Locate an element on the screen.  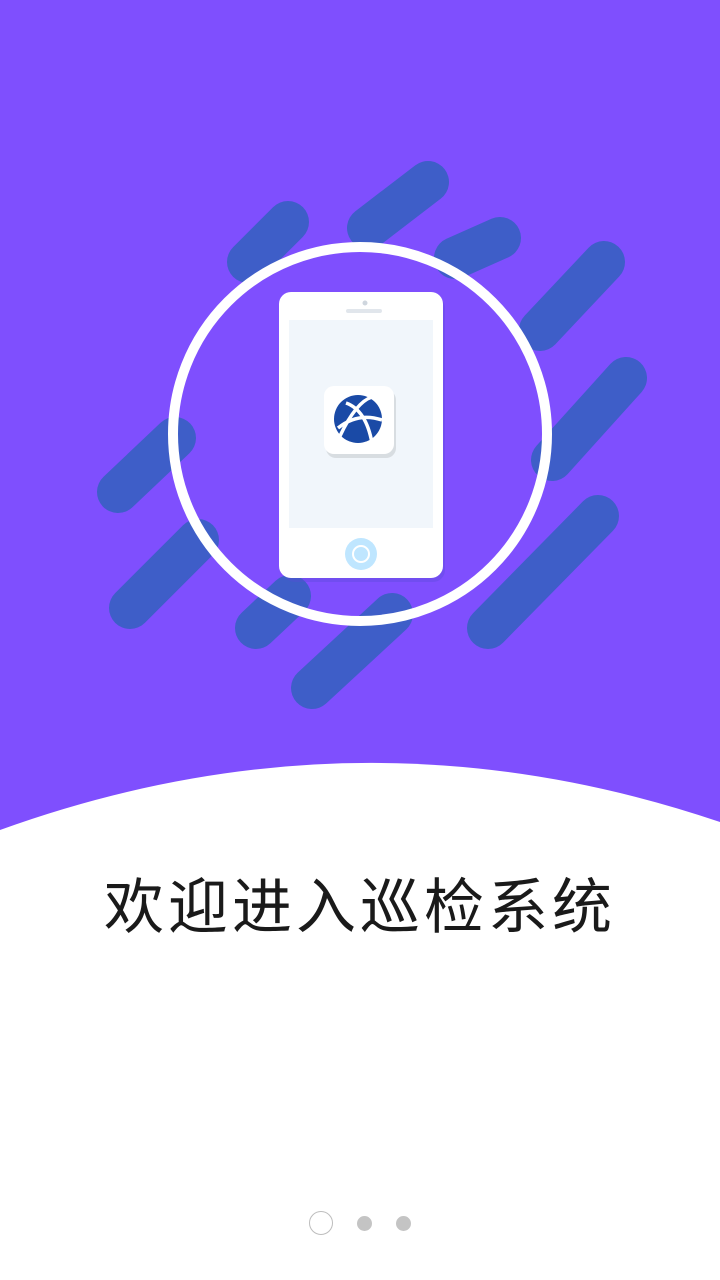
page-indicator is located at coordinates (360, 1223).